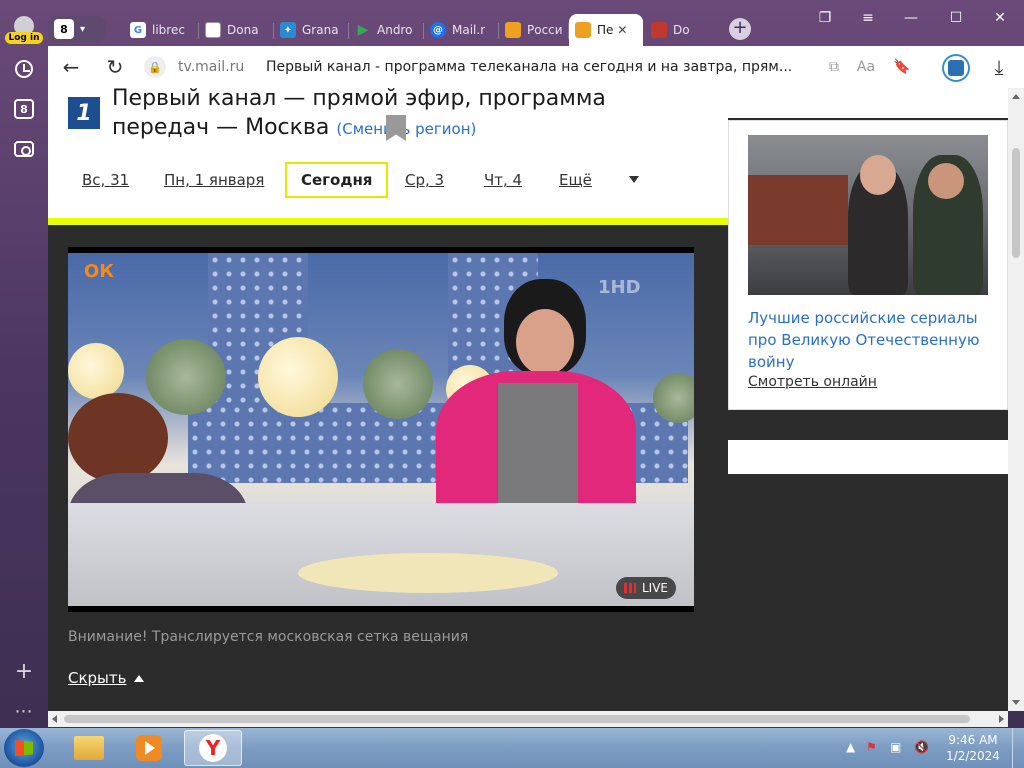 The width and height of the screenshot is (1024, 768). I want to click on copy-icon: ⧉, so click(834, 67).